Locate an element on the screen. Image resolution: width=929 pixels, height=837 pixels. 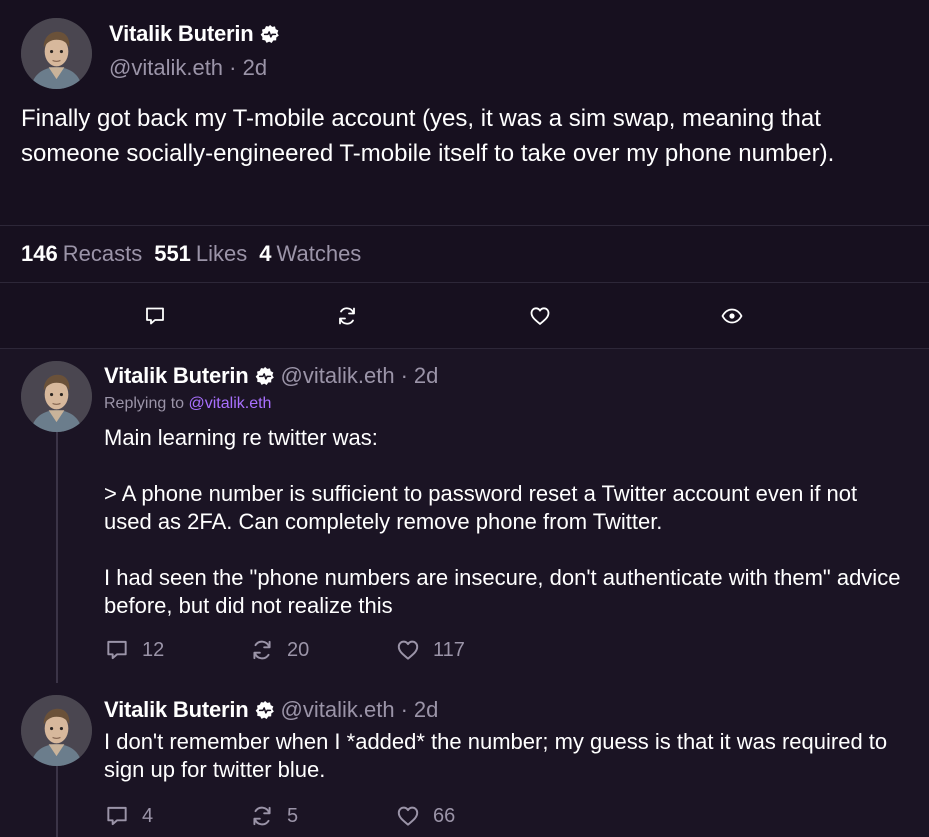
likes-count: 551 is located at coordinates (172, 253).